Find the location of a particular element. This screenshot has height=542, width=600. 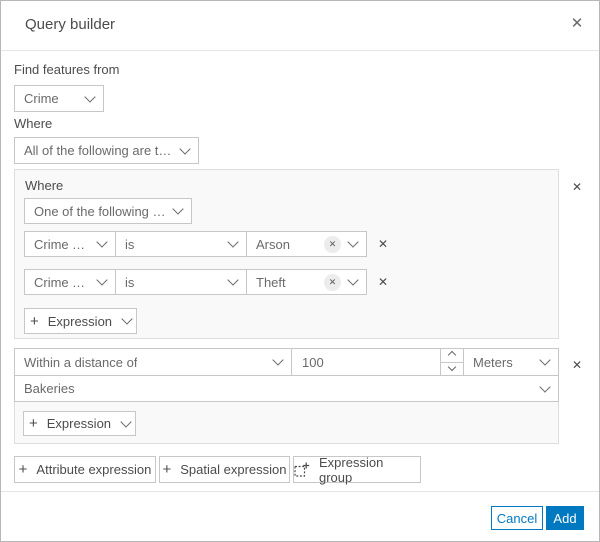

row2-field-value: Crime Type is located at coordinates (62, 282).